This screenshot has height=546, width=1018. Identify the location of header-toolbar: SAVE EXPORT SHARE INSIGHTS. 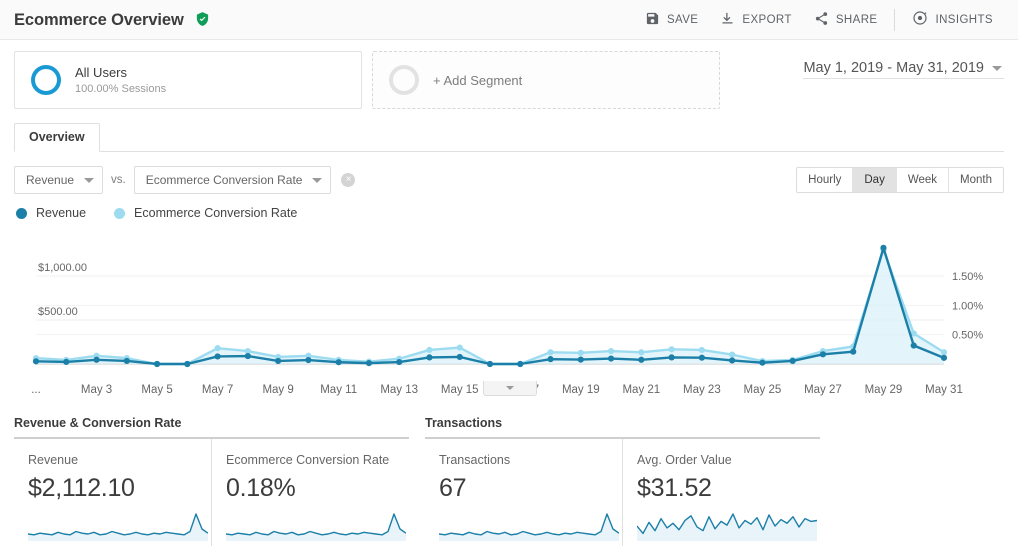
(819, 19).